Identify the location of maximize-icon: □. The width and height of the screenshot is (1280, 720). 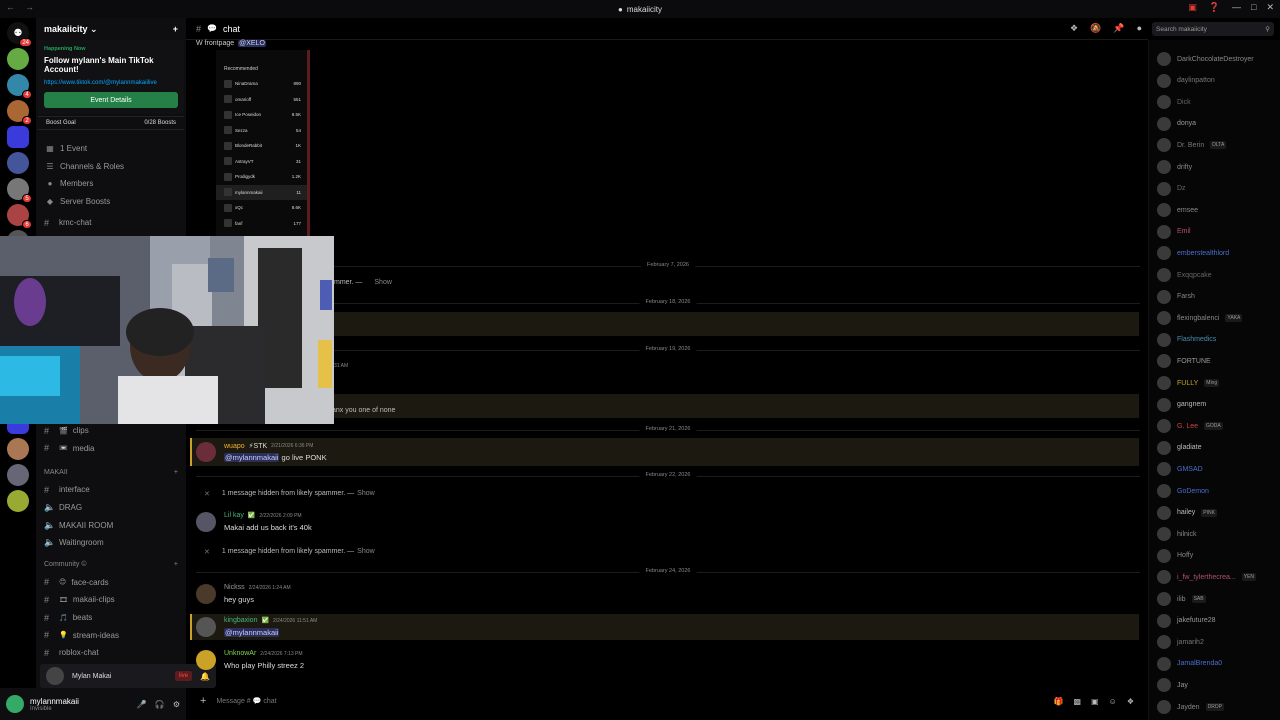
(1253, 7).